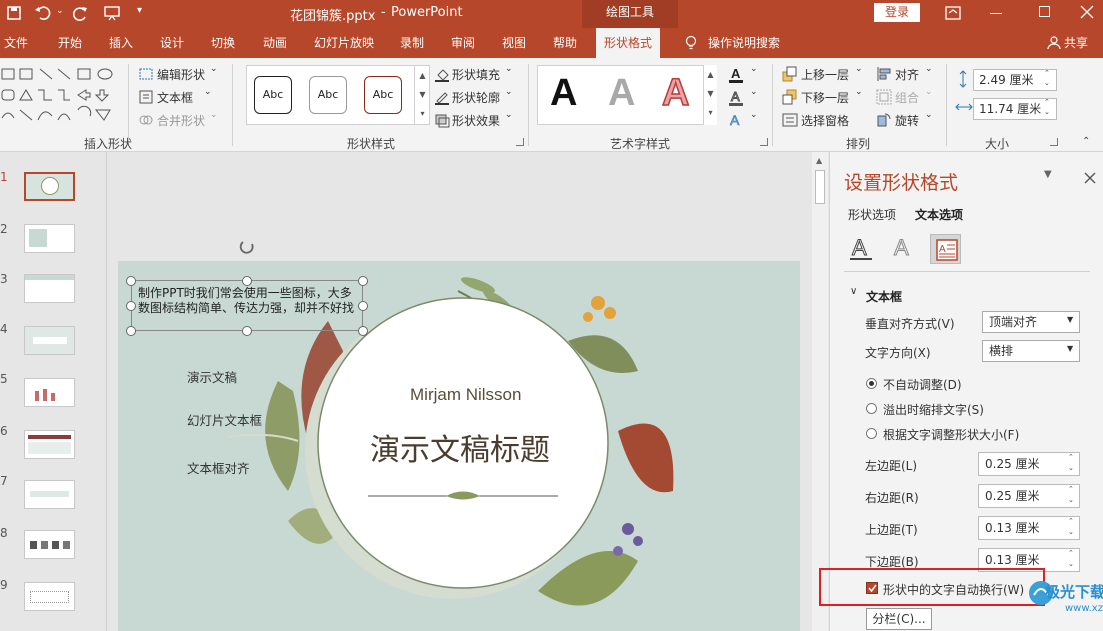 This screenshot has height=631, width=1103. What do you see at coordinates (820, 391) in the screenshot?
I see `vertical-scrollbar: ▲` at bounding box center [820, 391].